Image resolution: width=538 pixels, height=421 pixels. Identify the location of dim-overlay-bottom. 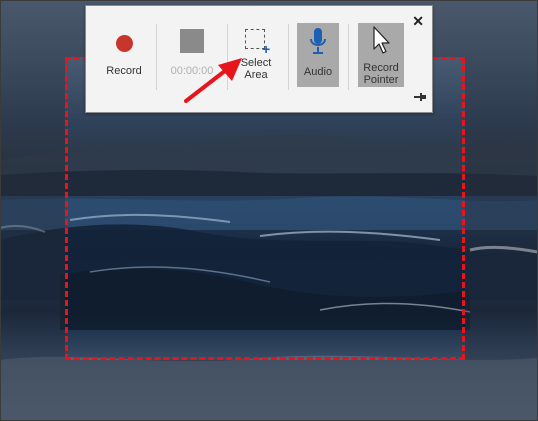
(269, 390).